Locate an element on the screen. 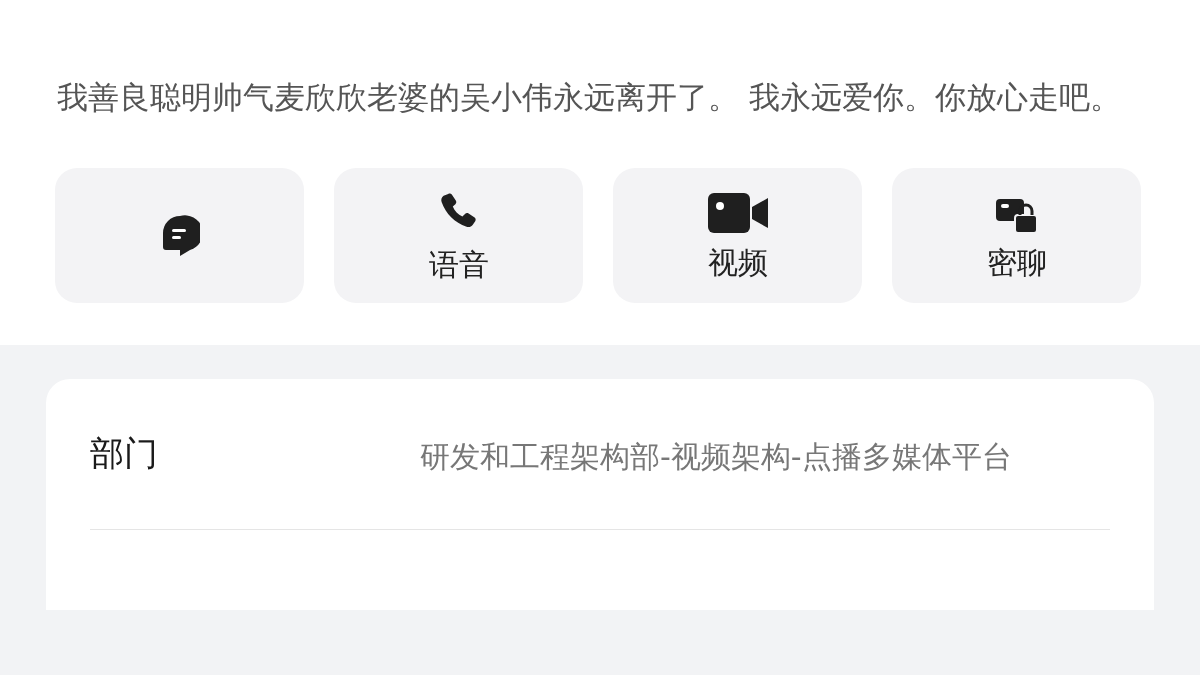 The width and height of the screenshot is (1200, 675). action-button: 视频 is located at coordinates (737, 235).